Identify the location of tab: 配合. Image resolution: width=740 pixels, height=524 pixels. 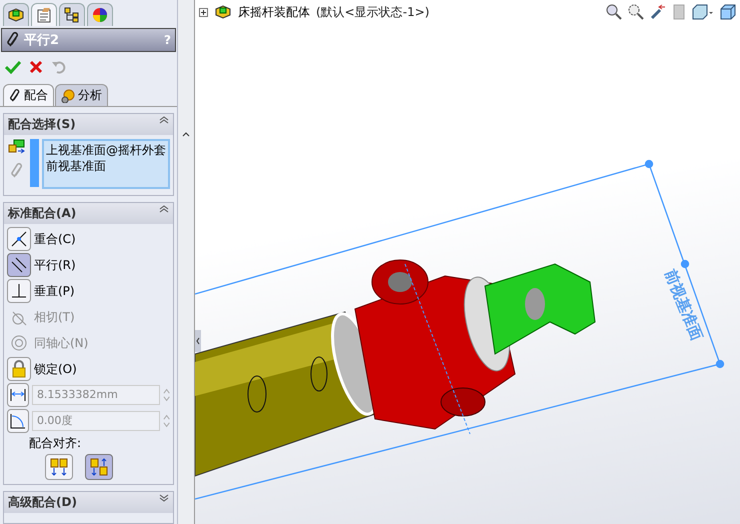
(28, 95).